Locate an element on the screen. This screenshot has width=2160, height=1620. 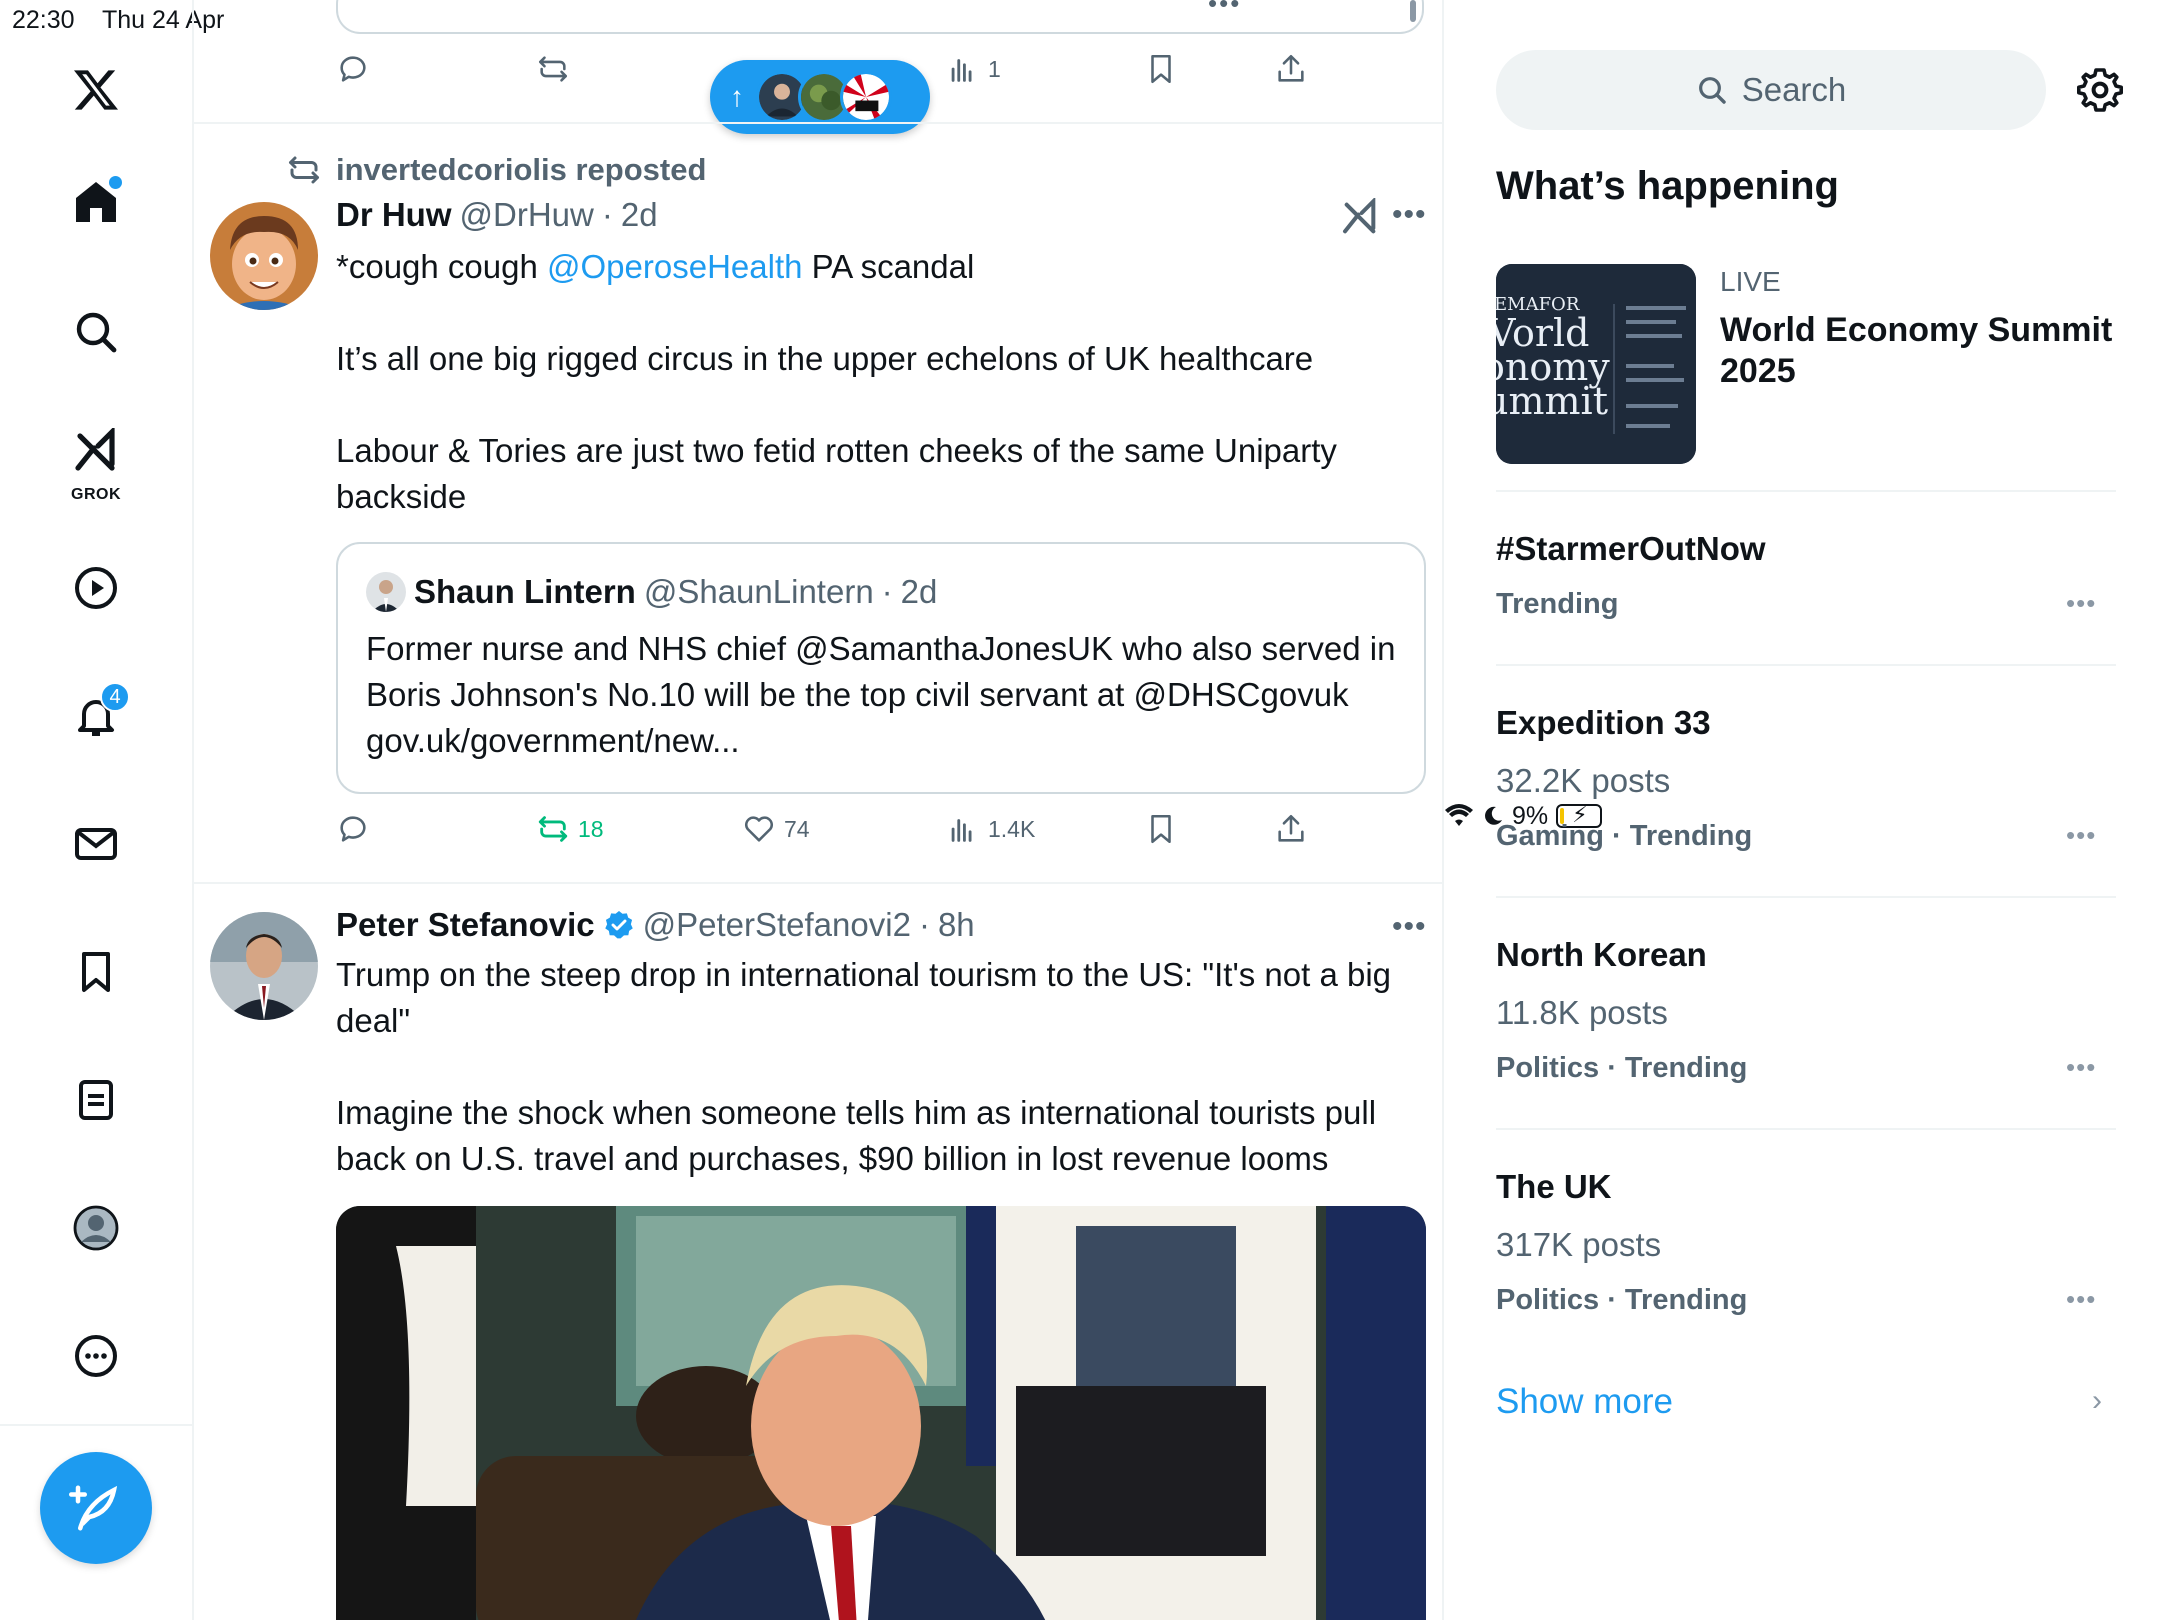
x-logo-icon is located at coordinates (96, 90).